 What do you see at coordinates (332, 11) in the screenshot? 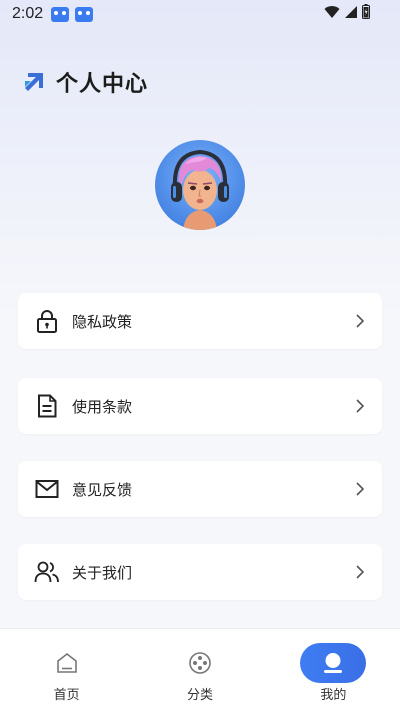
I see `wifi-icon` at bounding box center [332, 11].